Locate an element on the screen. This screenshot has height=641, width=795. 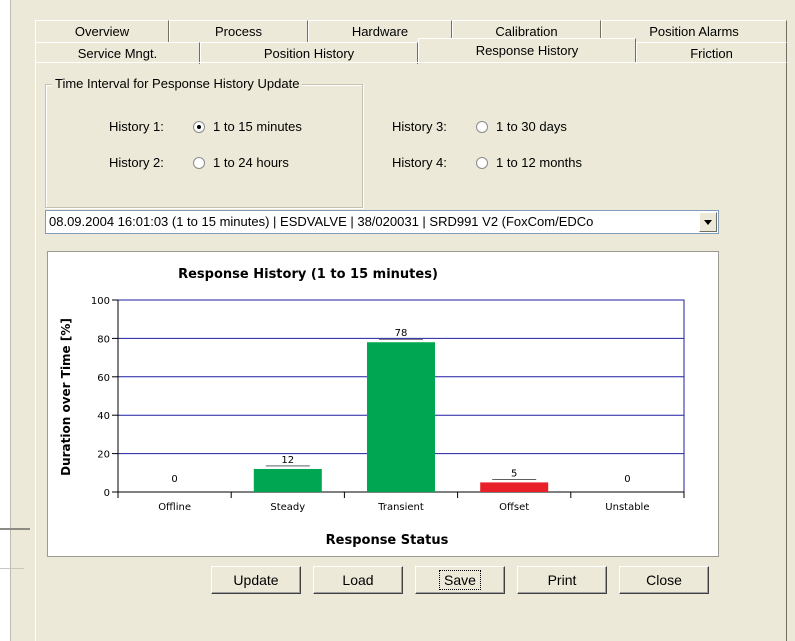
x-tick-label: Offline is located at coordinates (174, 507).